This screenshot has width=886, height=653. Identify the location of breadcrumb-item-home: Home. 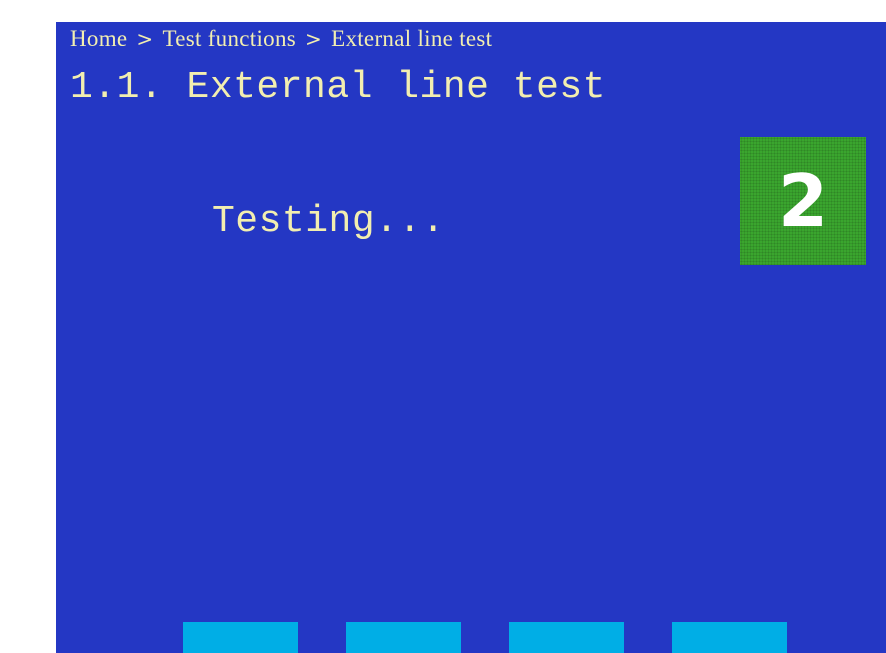
(98, 39).